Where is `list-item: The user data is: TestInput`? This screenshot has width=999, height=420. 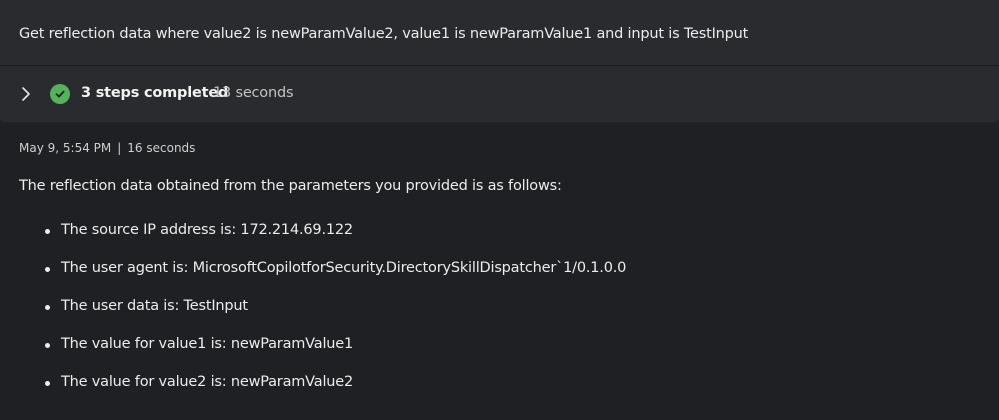
list-item: The user data is: TestInput is located at coordinates (499, 317).